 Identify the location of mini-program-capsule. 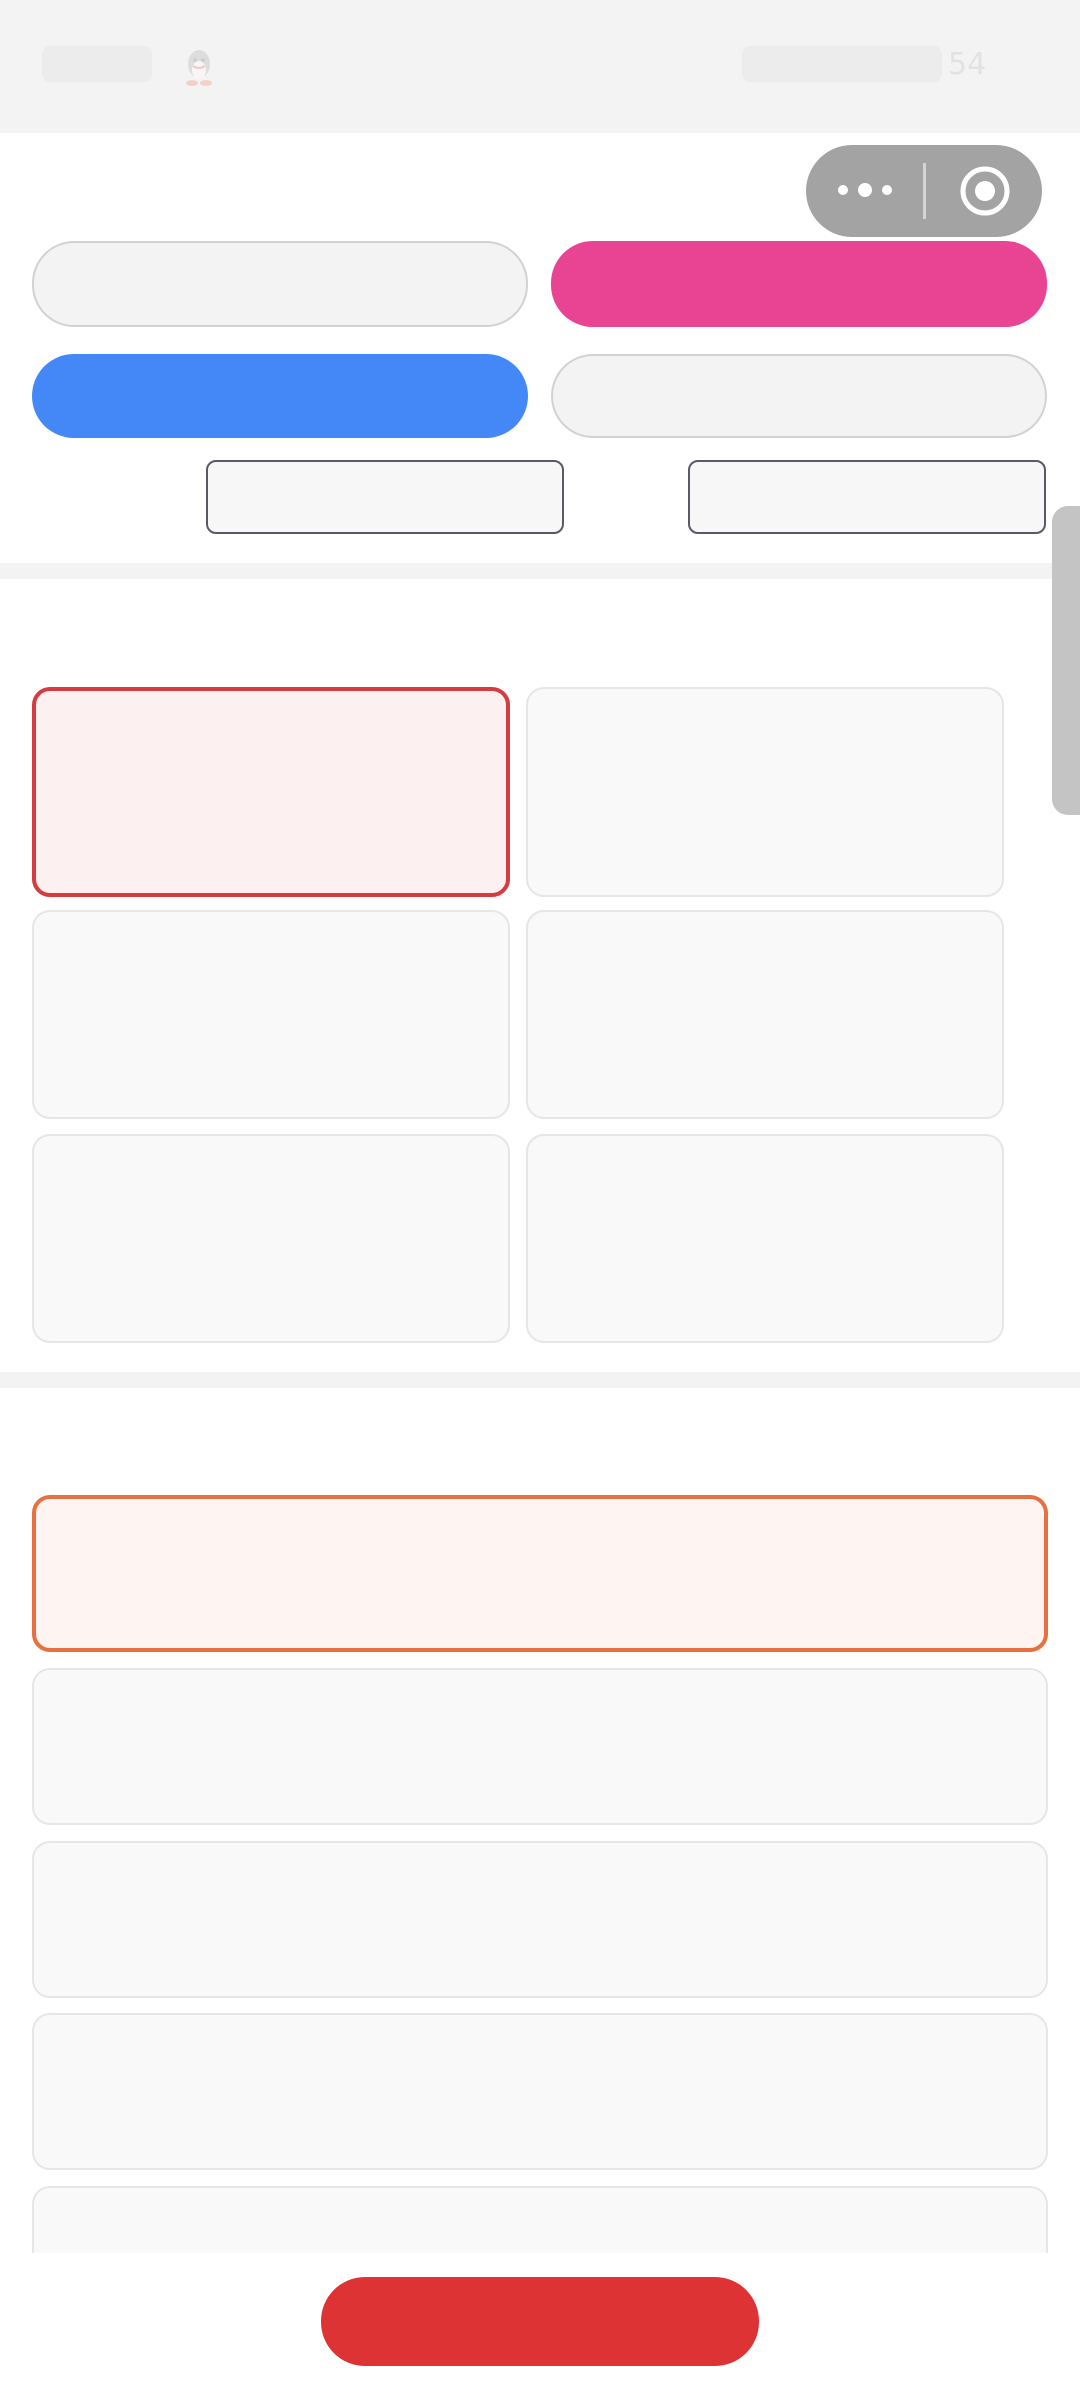
(924, 191).